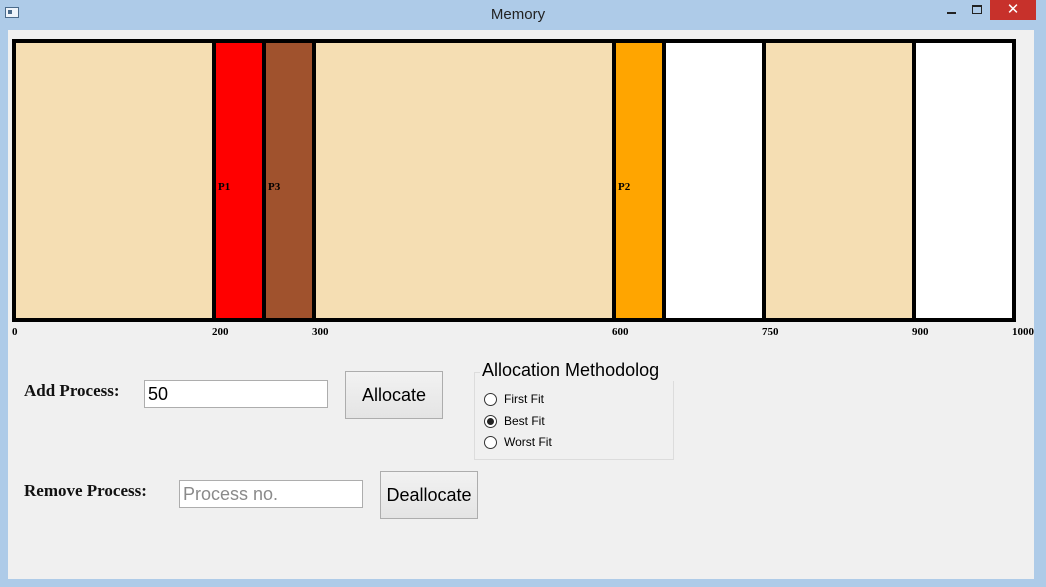 The height and width of the screenshot is (587, 1046). What do you see at coordinates (224, 187) in the screenshot?
I see `process-label-p1: P1` at bounding box center [224, 187].